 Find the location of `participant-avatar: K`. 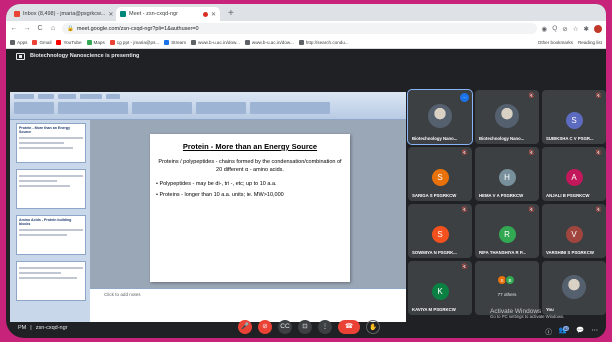

participant-avatar: K is located at coordinates (440, 291).